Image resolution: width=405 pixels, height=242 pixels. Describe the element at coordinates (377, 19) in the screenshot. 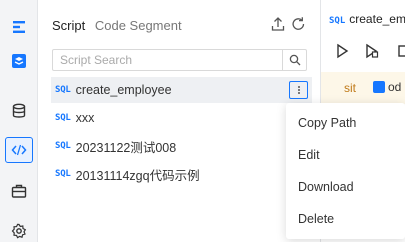

I see `editor-tab-title: create_empl` at that location.